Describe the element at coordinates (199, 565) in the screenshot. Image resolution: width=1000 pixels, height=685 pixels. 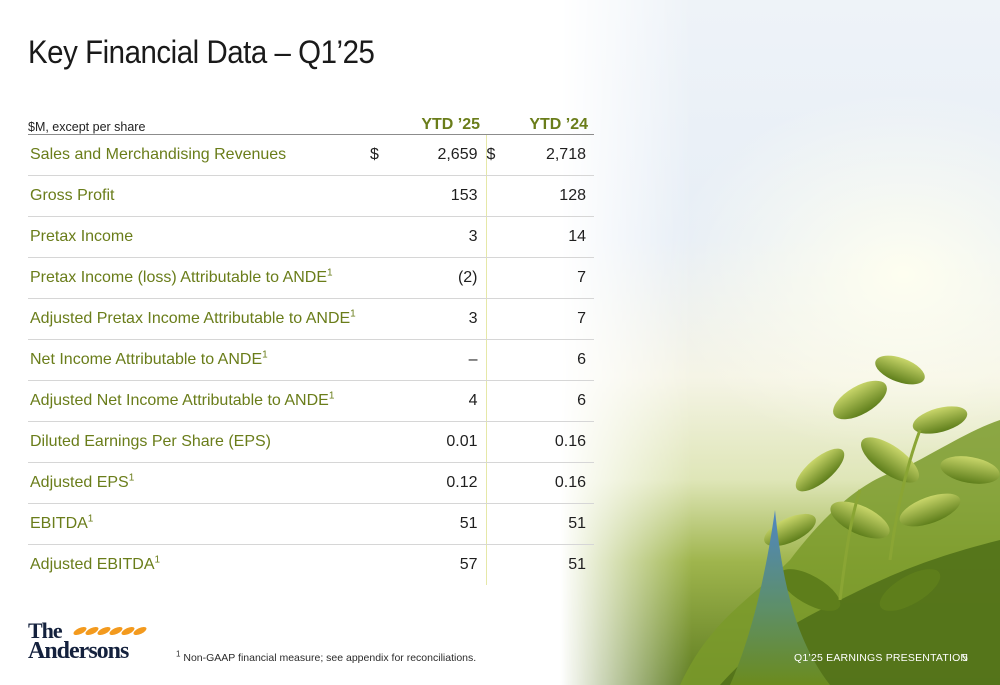
I see `row-label: Adjusted EBITDA1` at that location.